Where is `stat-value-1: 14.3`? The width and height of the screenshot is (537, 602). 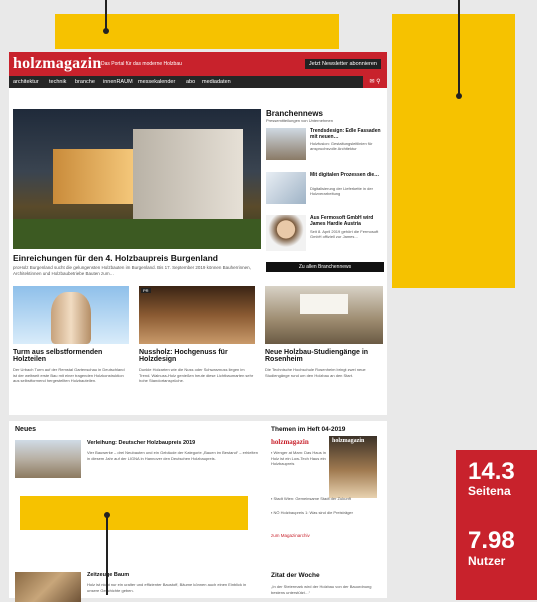 stat-value-1: 14.3 is located at coordinates (491, 471).